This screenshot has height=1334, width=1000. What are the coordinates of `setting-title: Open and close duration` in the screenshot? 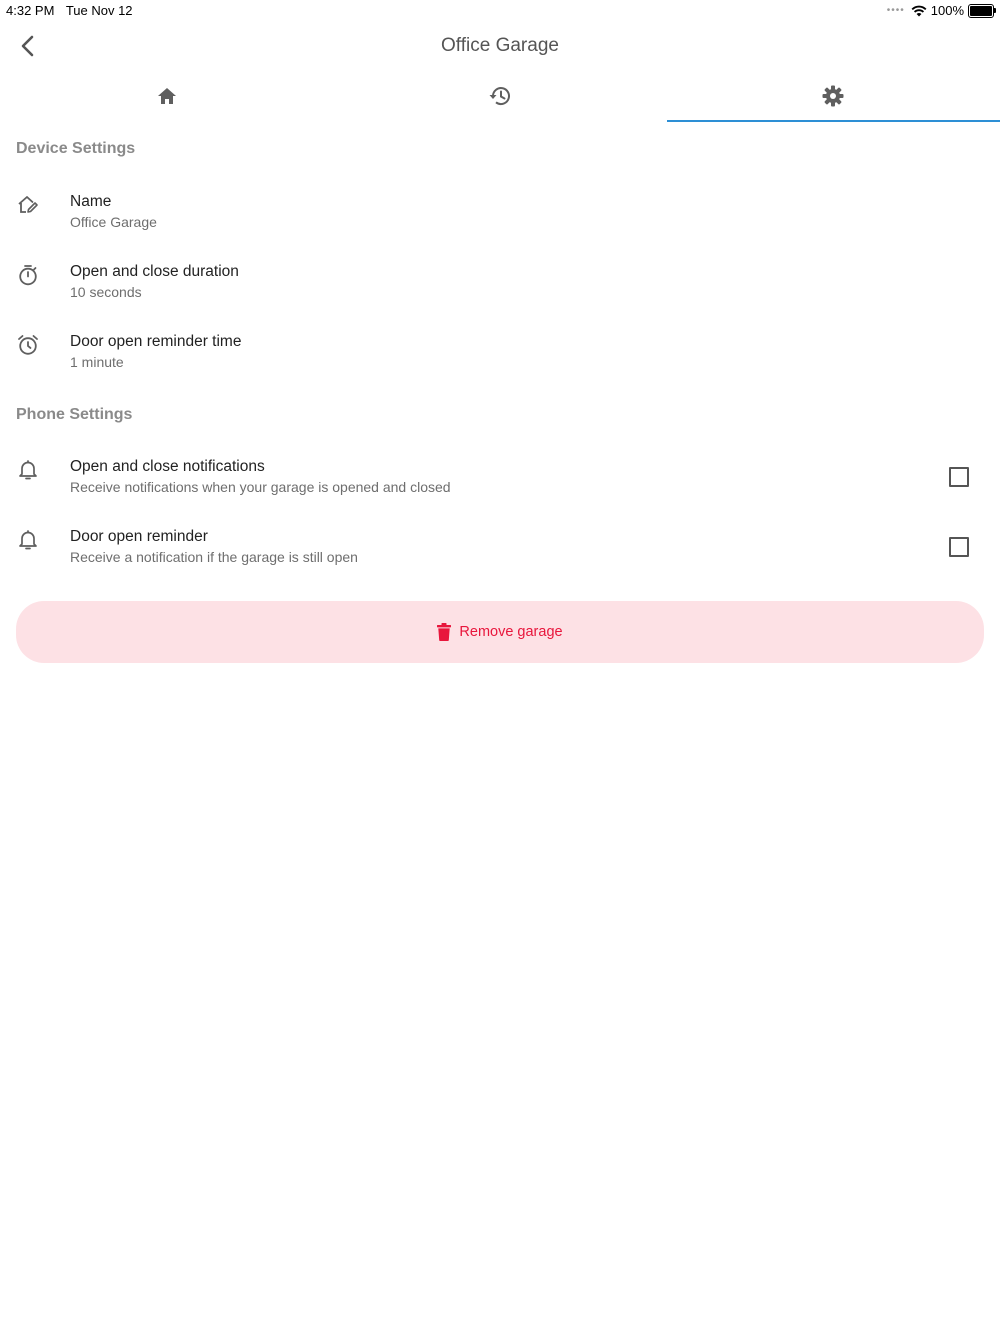 It's located at (154, 271).